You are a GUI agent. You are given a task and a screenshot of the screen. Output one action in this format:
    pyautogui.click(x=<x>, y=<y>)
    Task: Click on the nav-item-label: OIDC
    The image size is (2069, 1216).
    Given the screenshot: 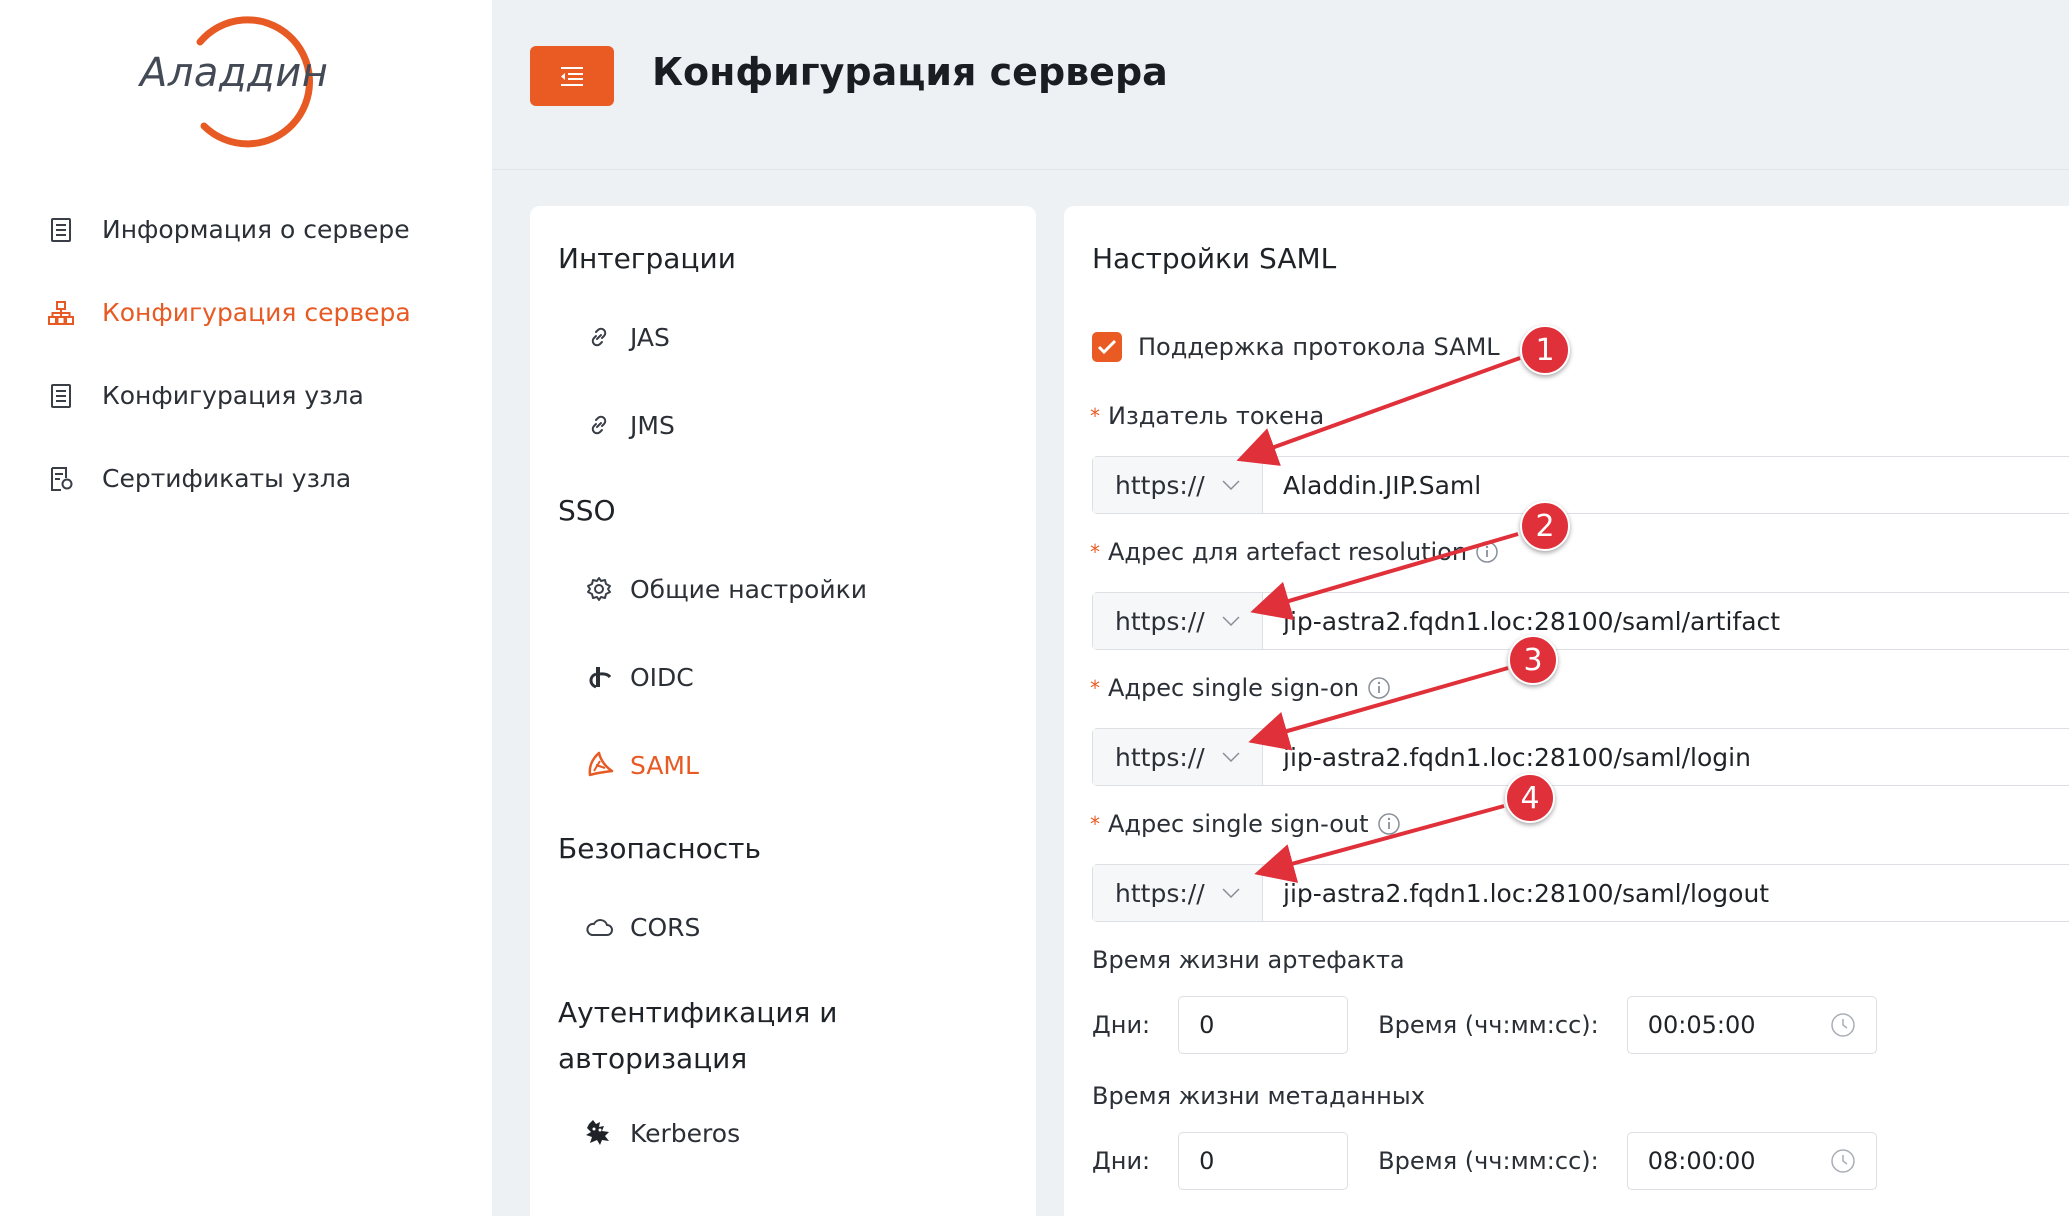 What is the action you would take?
    pyautogui.click(x=662, y=677)
    